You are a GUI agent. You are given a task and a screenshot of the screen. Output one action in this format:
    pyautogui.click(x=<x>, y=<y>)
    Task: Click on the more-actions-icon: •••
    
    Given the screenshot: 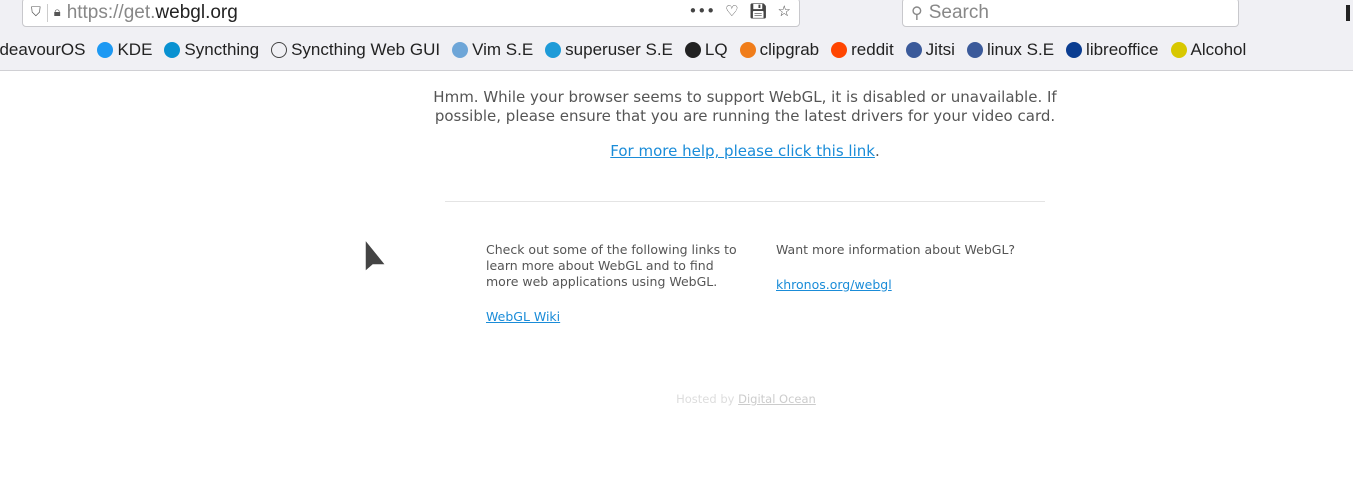 What is the action you would take?
    pyautogui.click(x=702, y=11)
    